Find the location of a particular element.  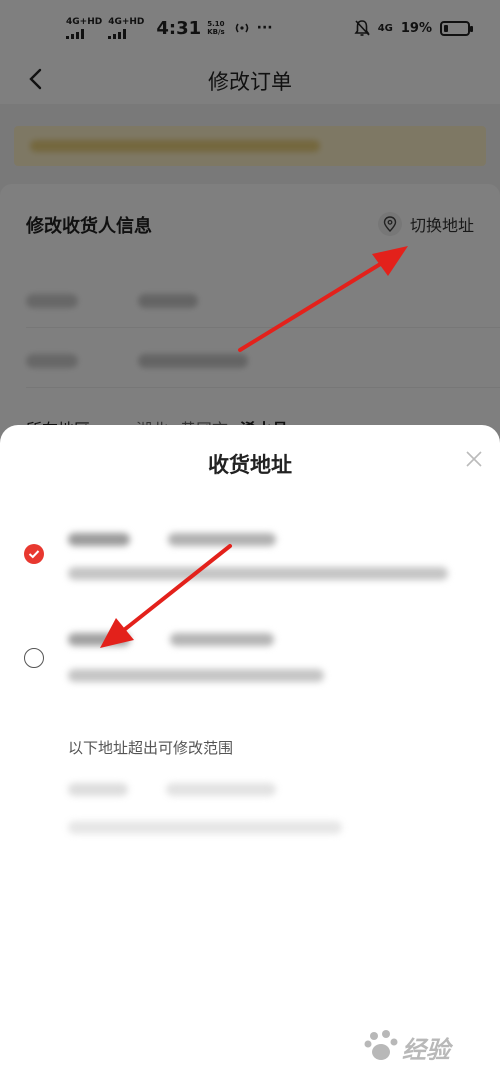

paw-logo-icon is located at coordinates (381, 1045).